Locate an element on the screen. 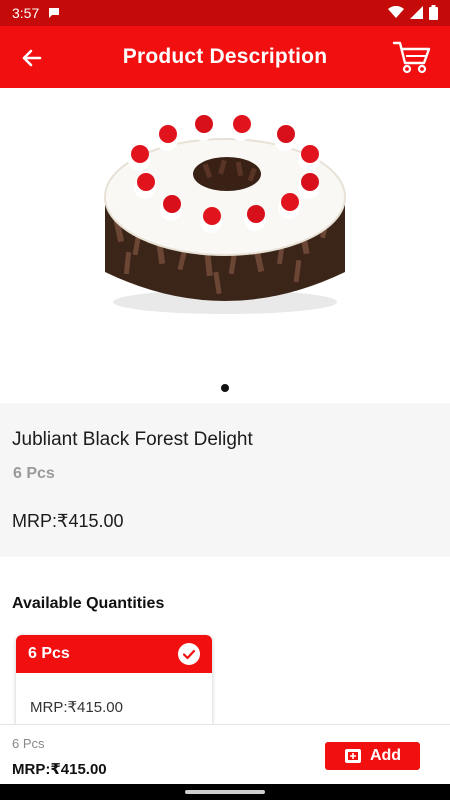  cart-button is located at coordinates (412, 57).